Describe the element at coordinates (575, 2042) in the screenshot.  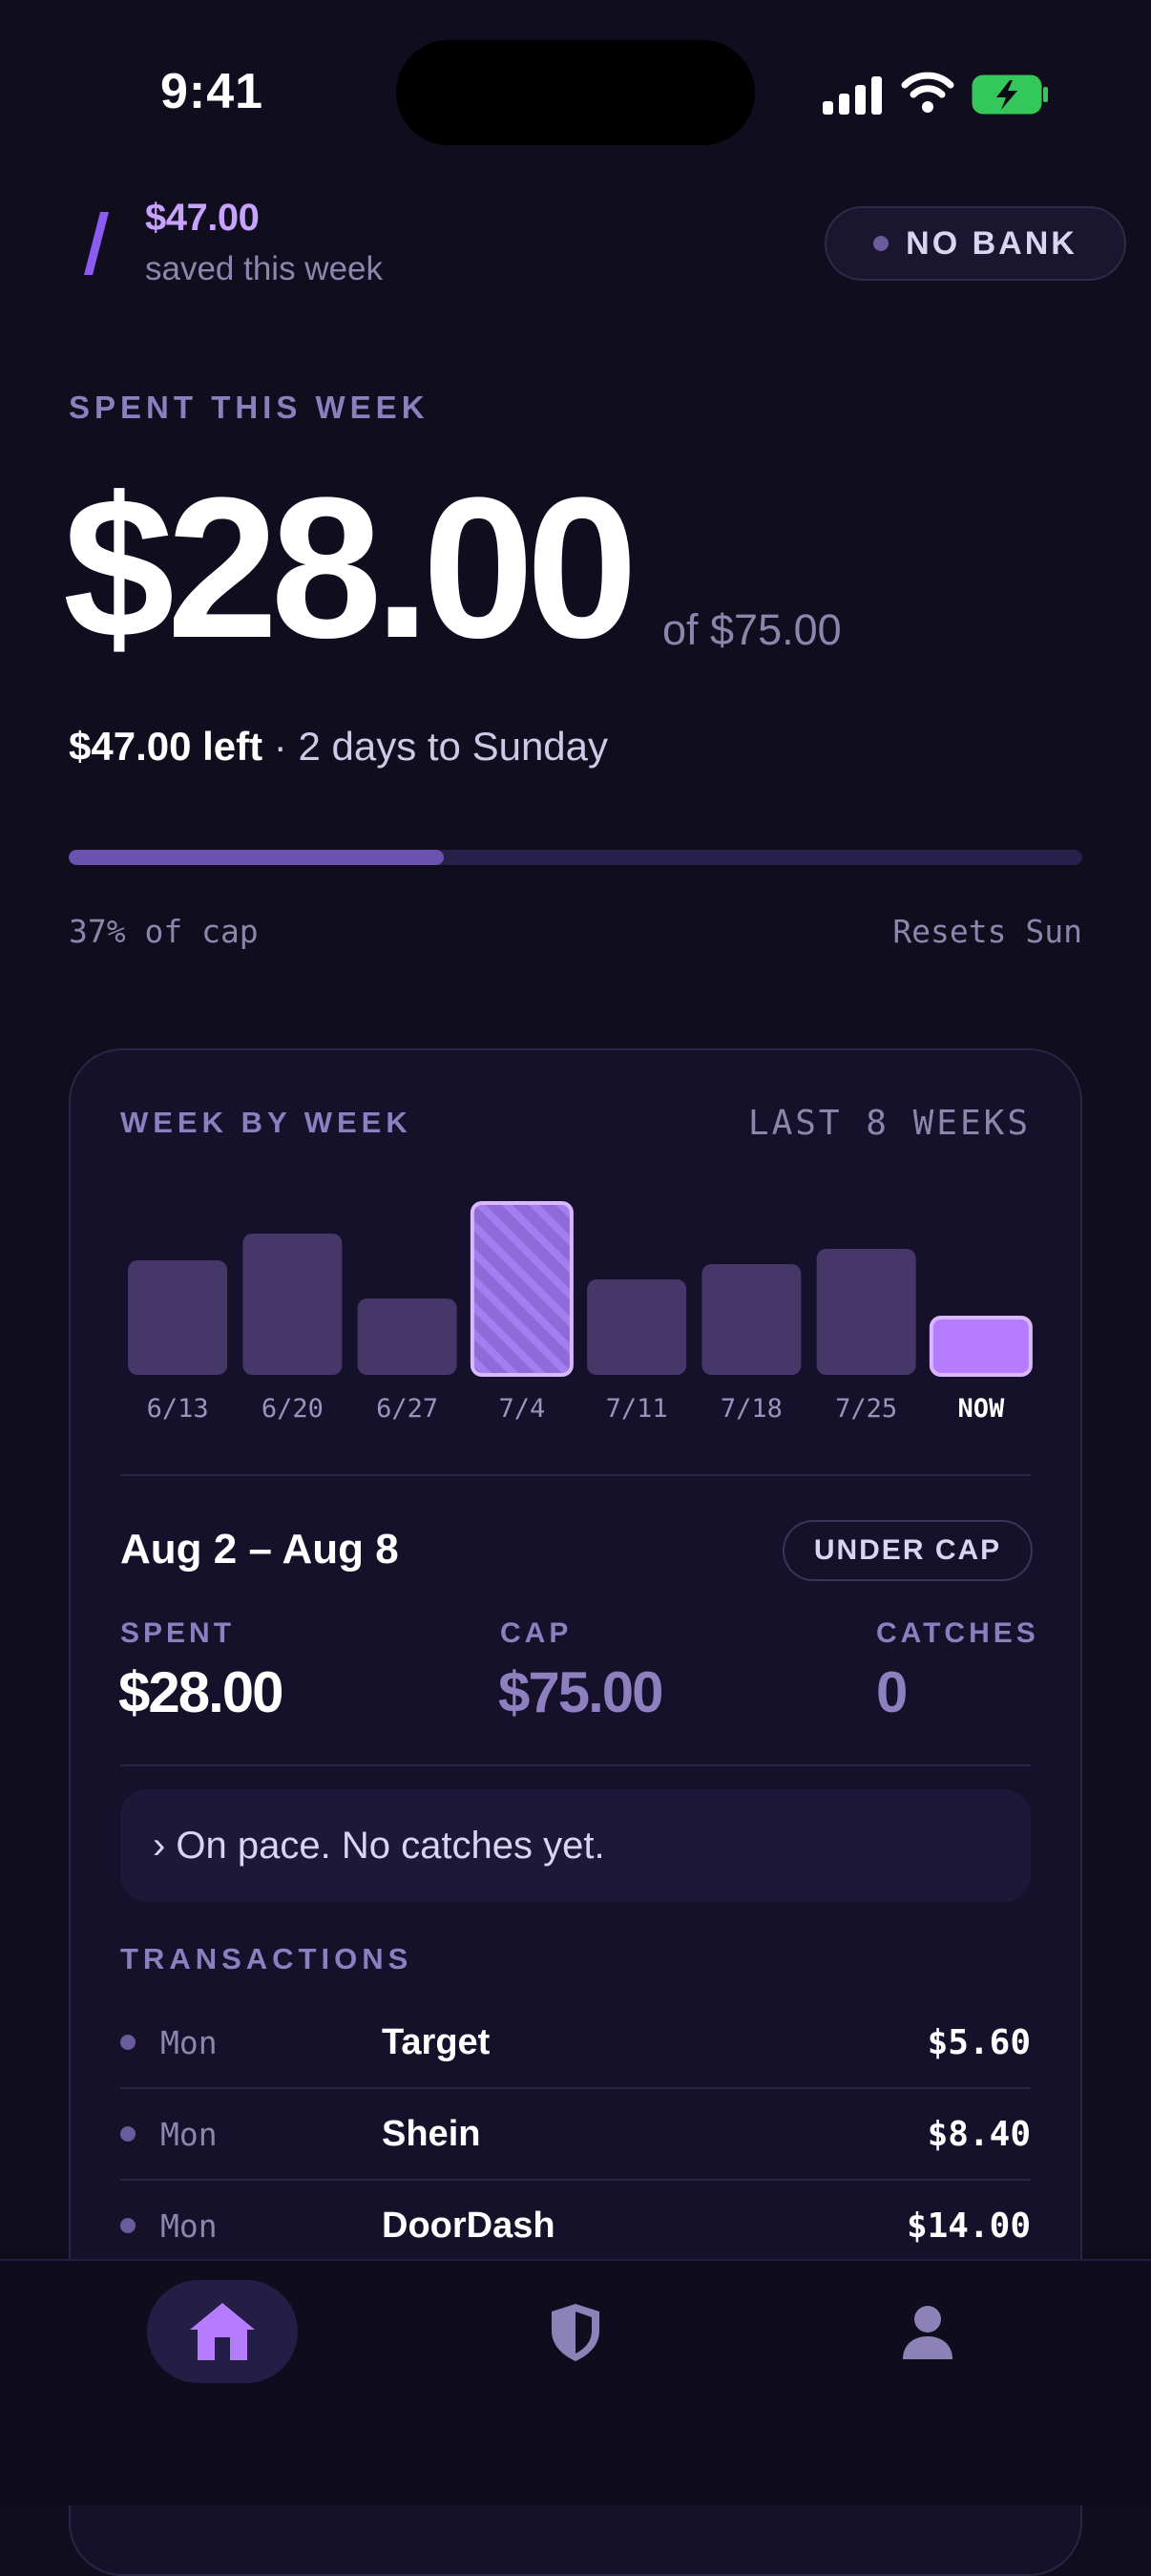
I see `transaction-row: Mon Target $5.60` at that location.